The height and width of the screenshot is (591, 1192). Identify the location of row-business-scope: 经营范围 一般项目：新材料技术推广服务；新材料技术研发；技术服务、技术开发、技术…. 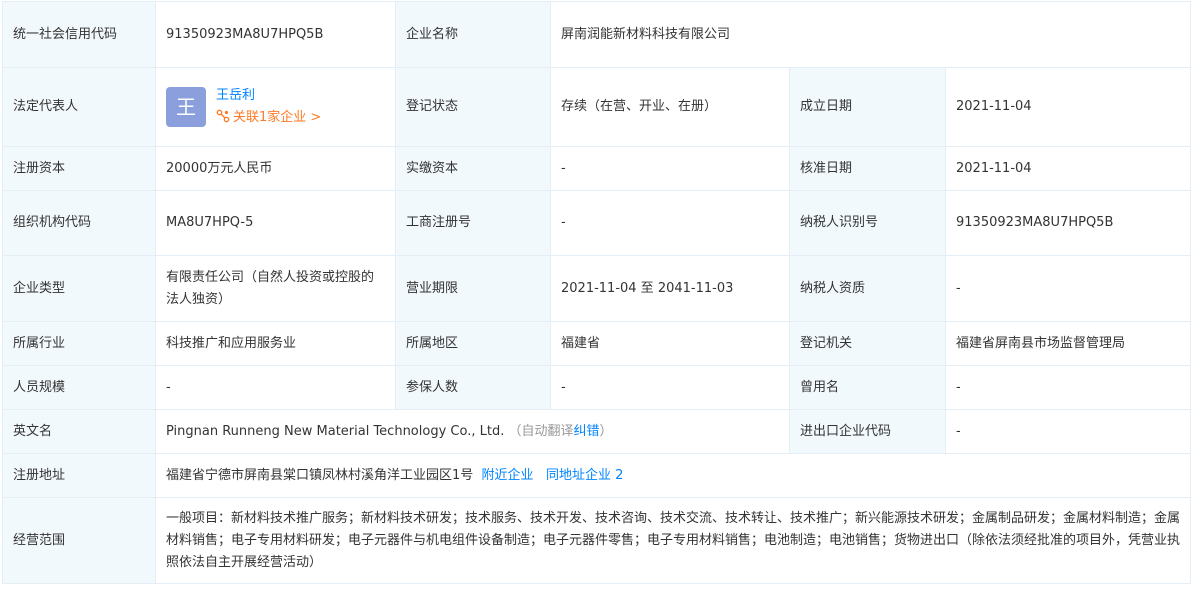
(597, 540).